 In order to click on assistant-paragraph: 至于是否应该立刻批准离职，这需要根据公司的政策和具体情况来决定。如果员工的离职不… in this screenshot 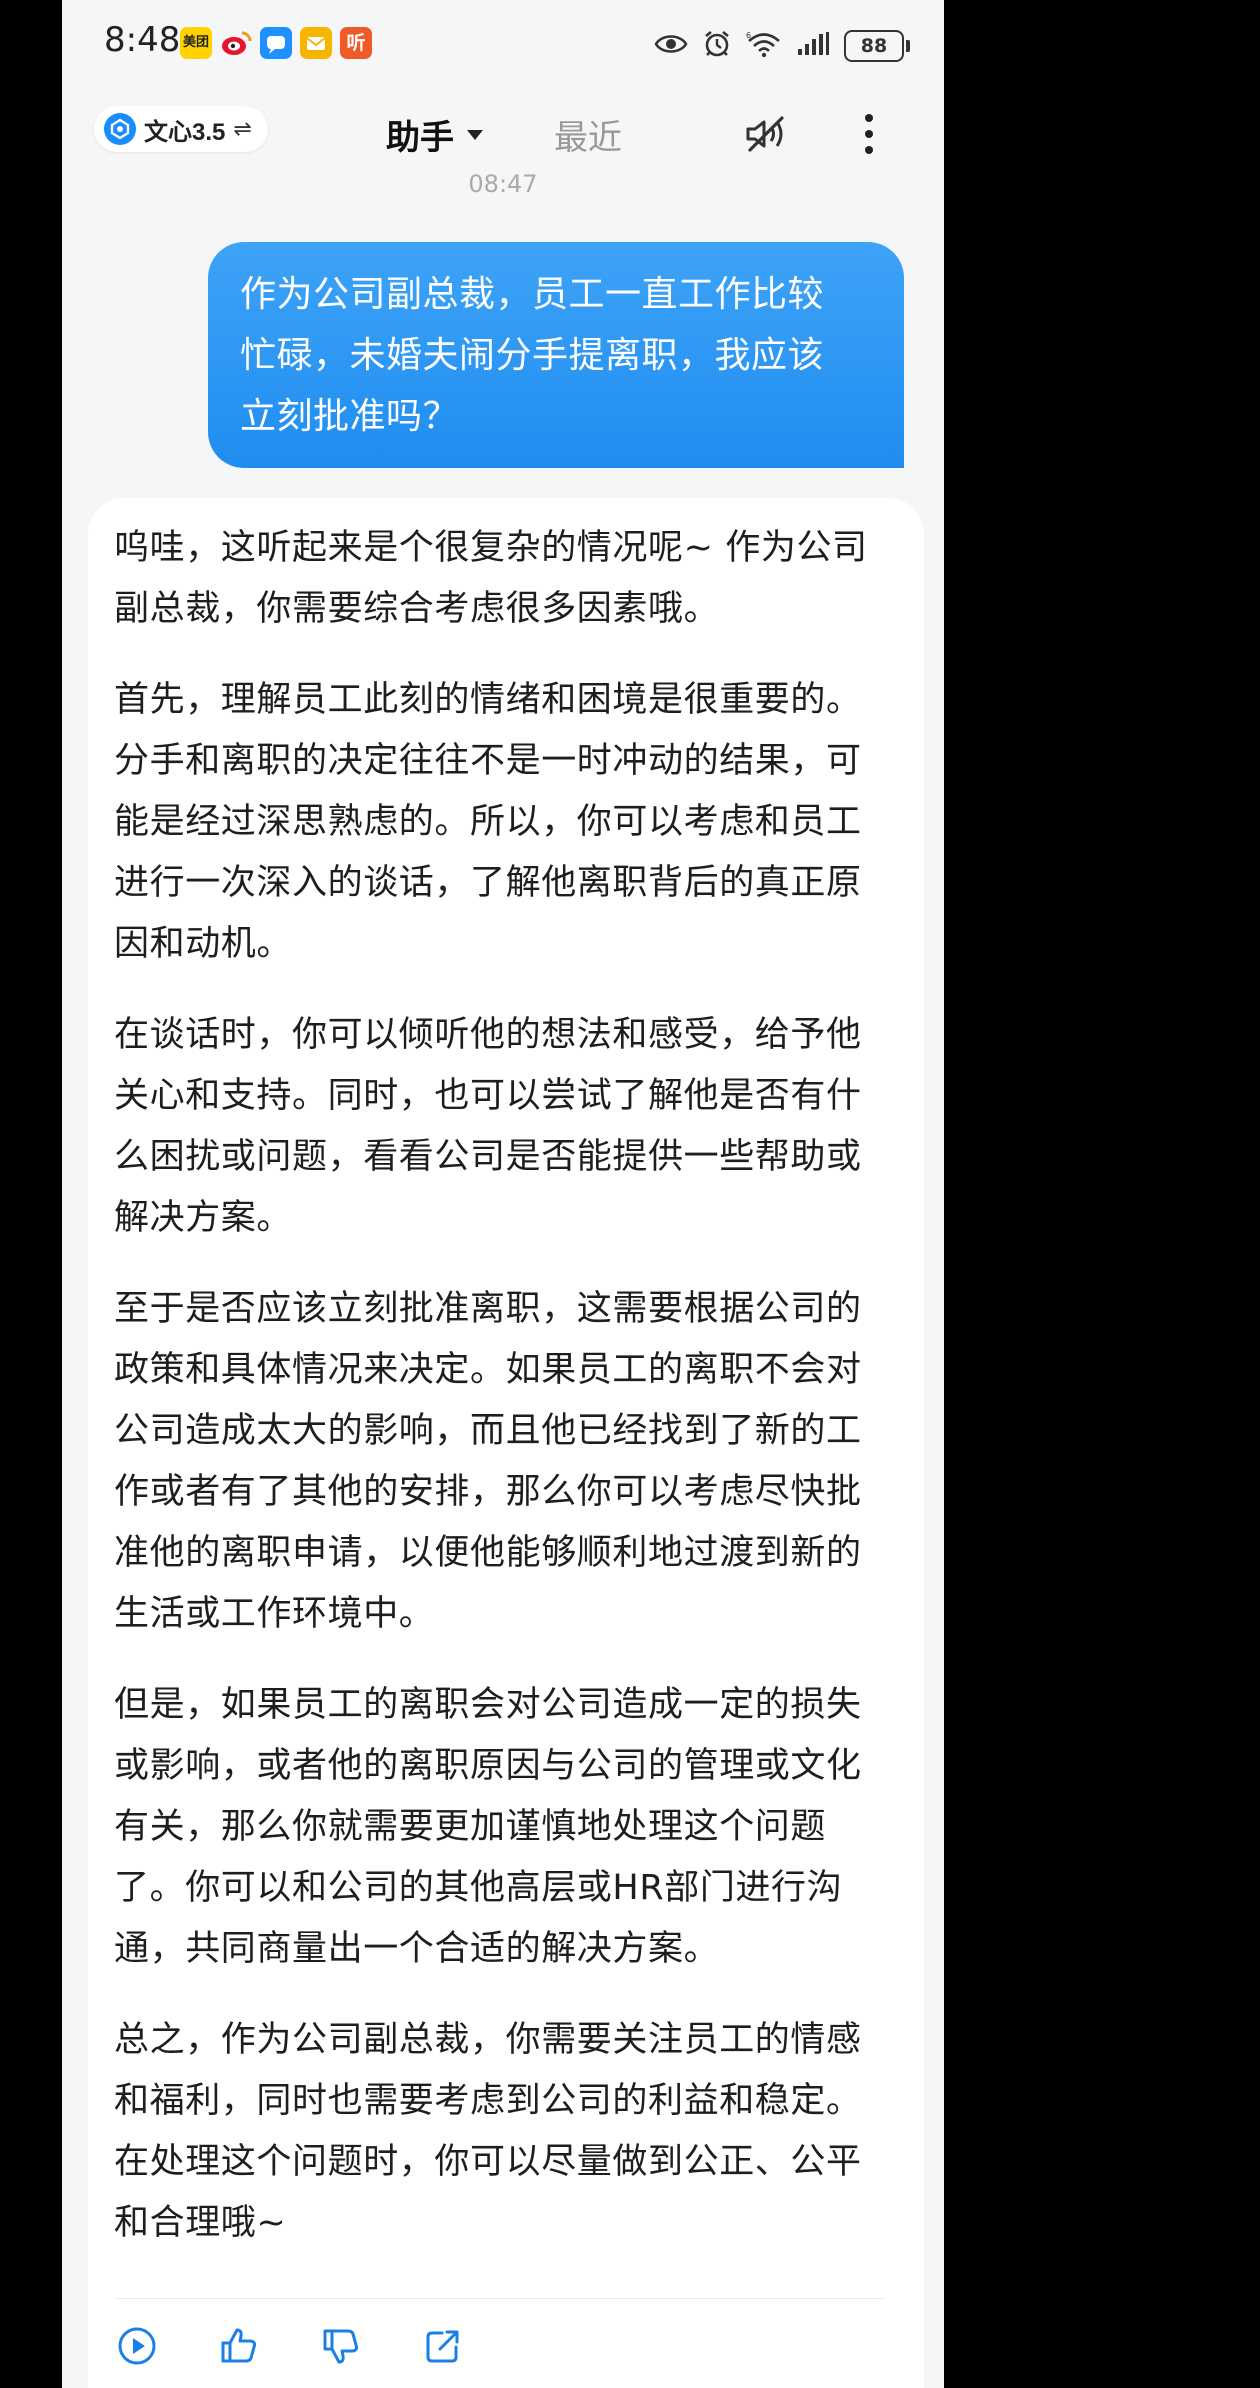, I will do `click(488, 1461)`.